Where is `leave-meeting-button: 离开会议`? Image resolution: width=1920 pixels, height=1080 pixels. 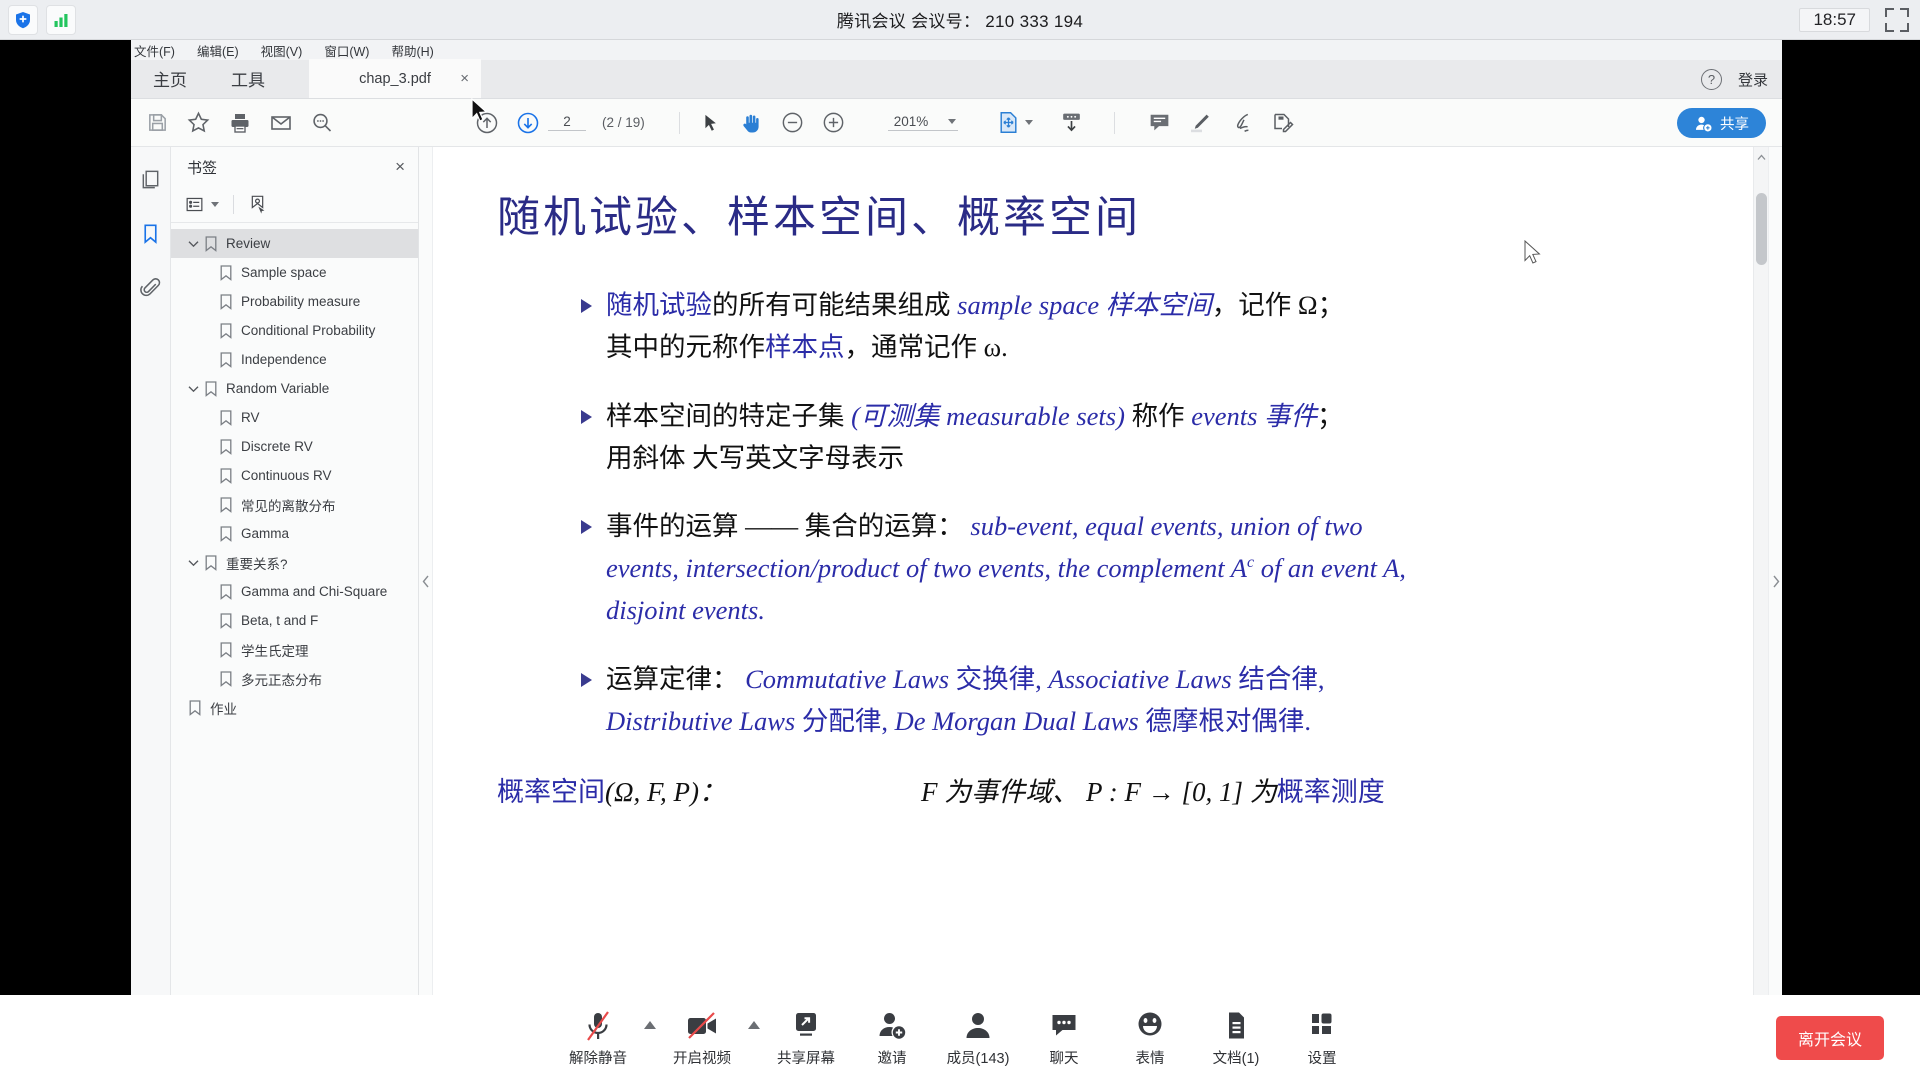
leave-meeting-button: 离开会议 is located at coordinates (1829, 1038).